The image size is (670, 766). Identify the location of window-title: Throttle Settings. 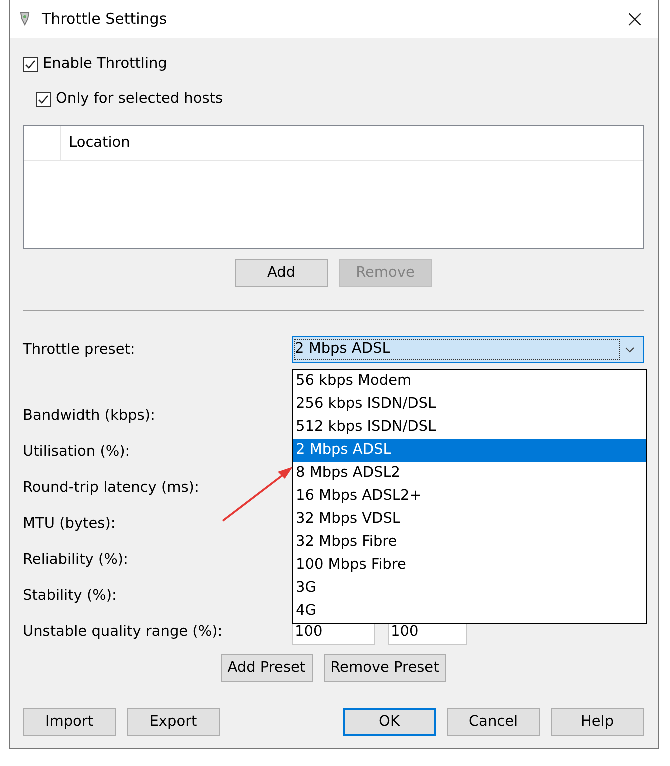
(105, 19).